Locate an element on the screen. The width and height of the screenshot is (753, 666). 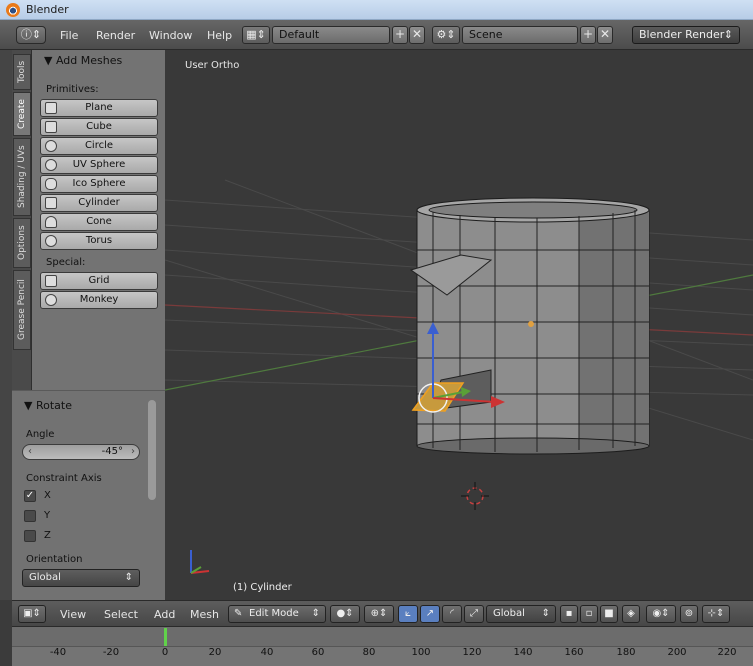
grid-button: Grid is located at coordinates (99, 281).